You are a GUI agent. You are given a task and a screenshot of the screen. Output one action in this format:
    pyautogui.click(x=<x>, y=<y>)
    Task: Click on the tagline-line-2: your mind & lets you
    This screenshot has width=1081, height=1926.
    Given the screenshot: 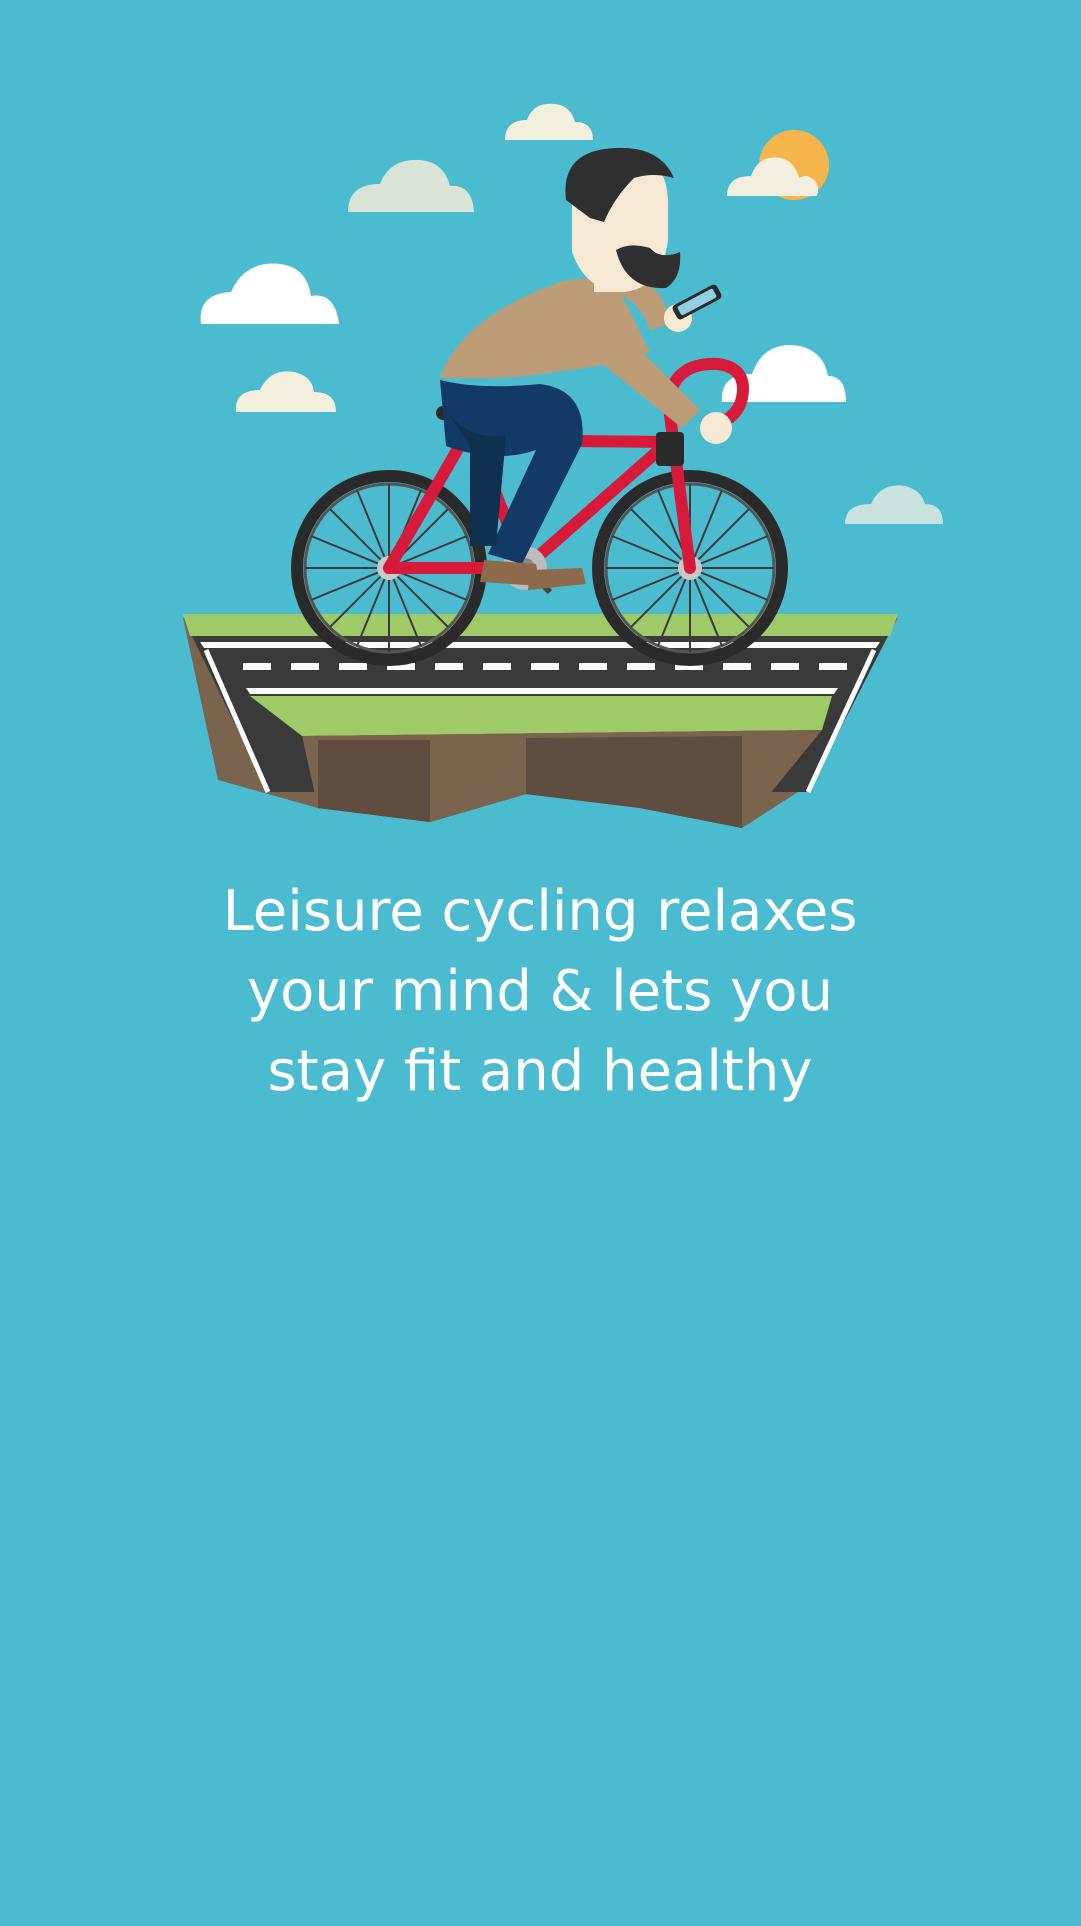 What is the action you would take?
    pyautogui.click(x=540, y=991)
    